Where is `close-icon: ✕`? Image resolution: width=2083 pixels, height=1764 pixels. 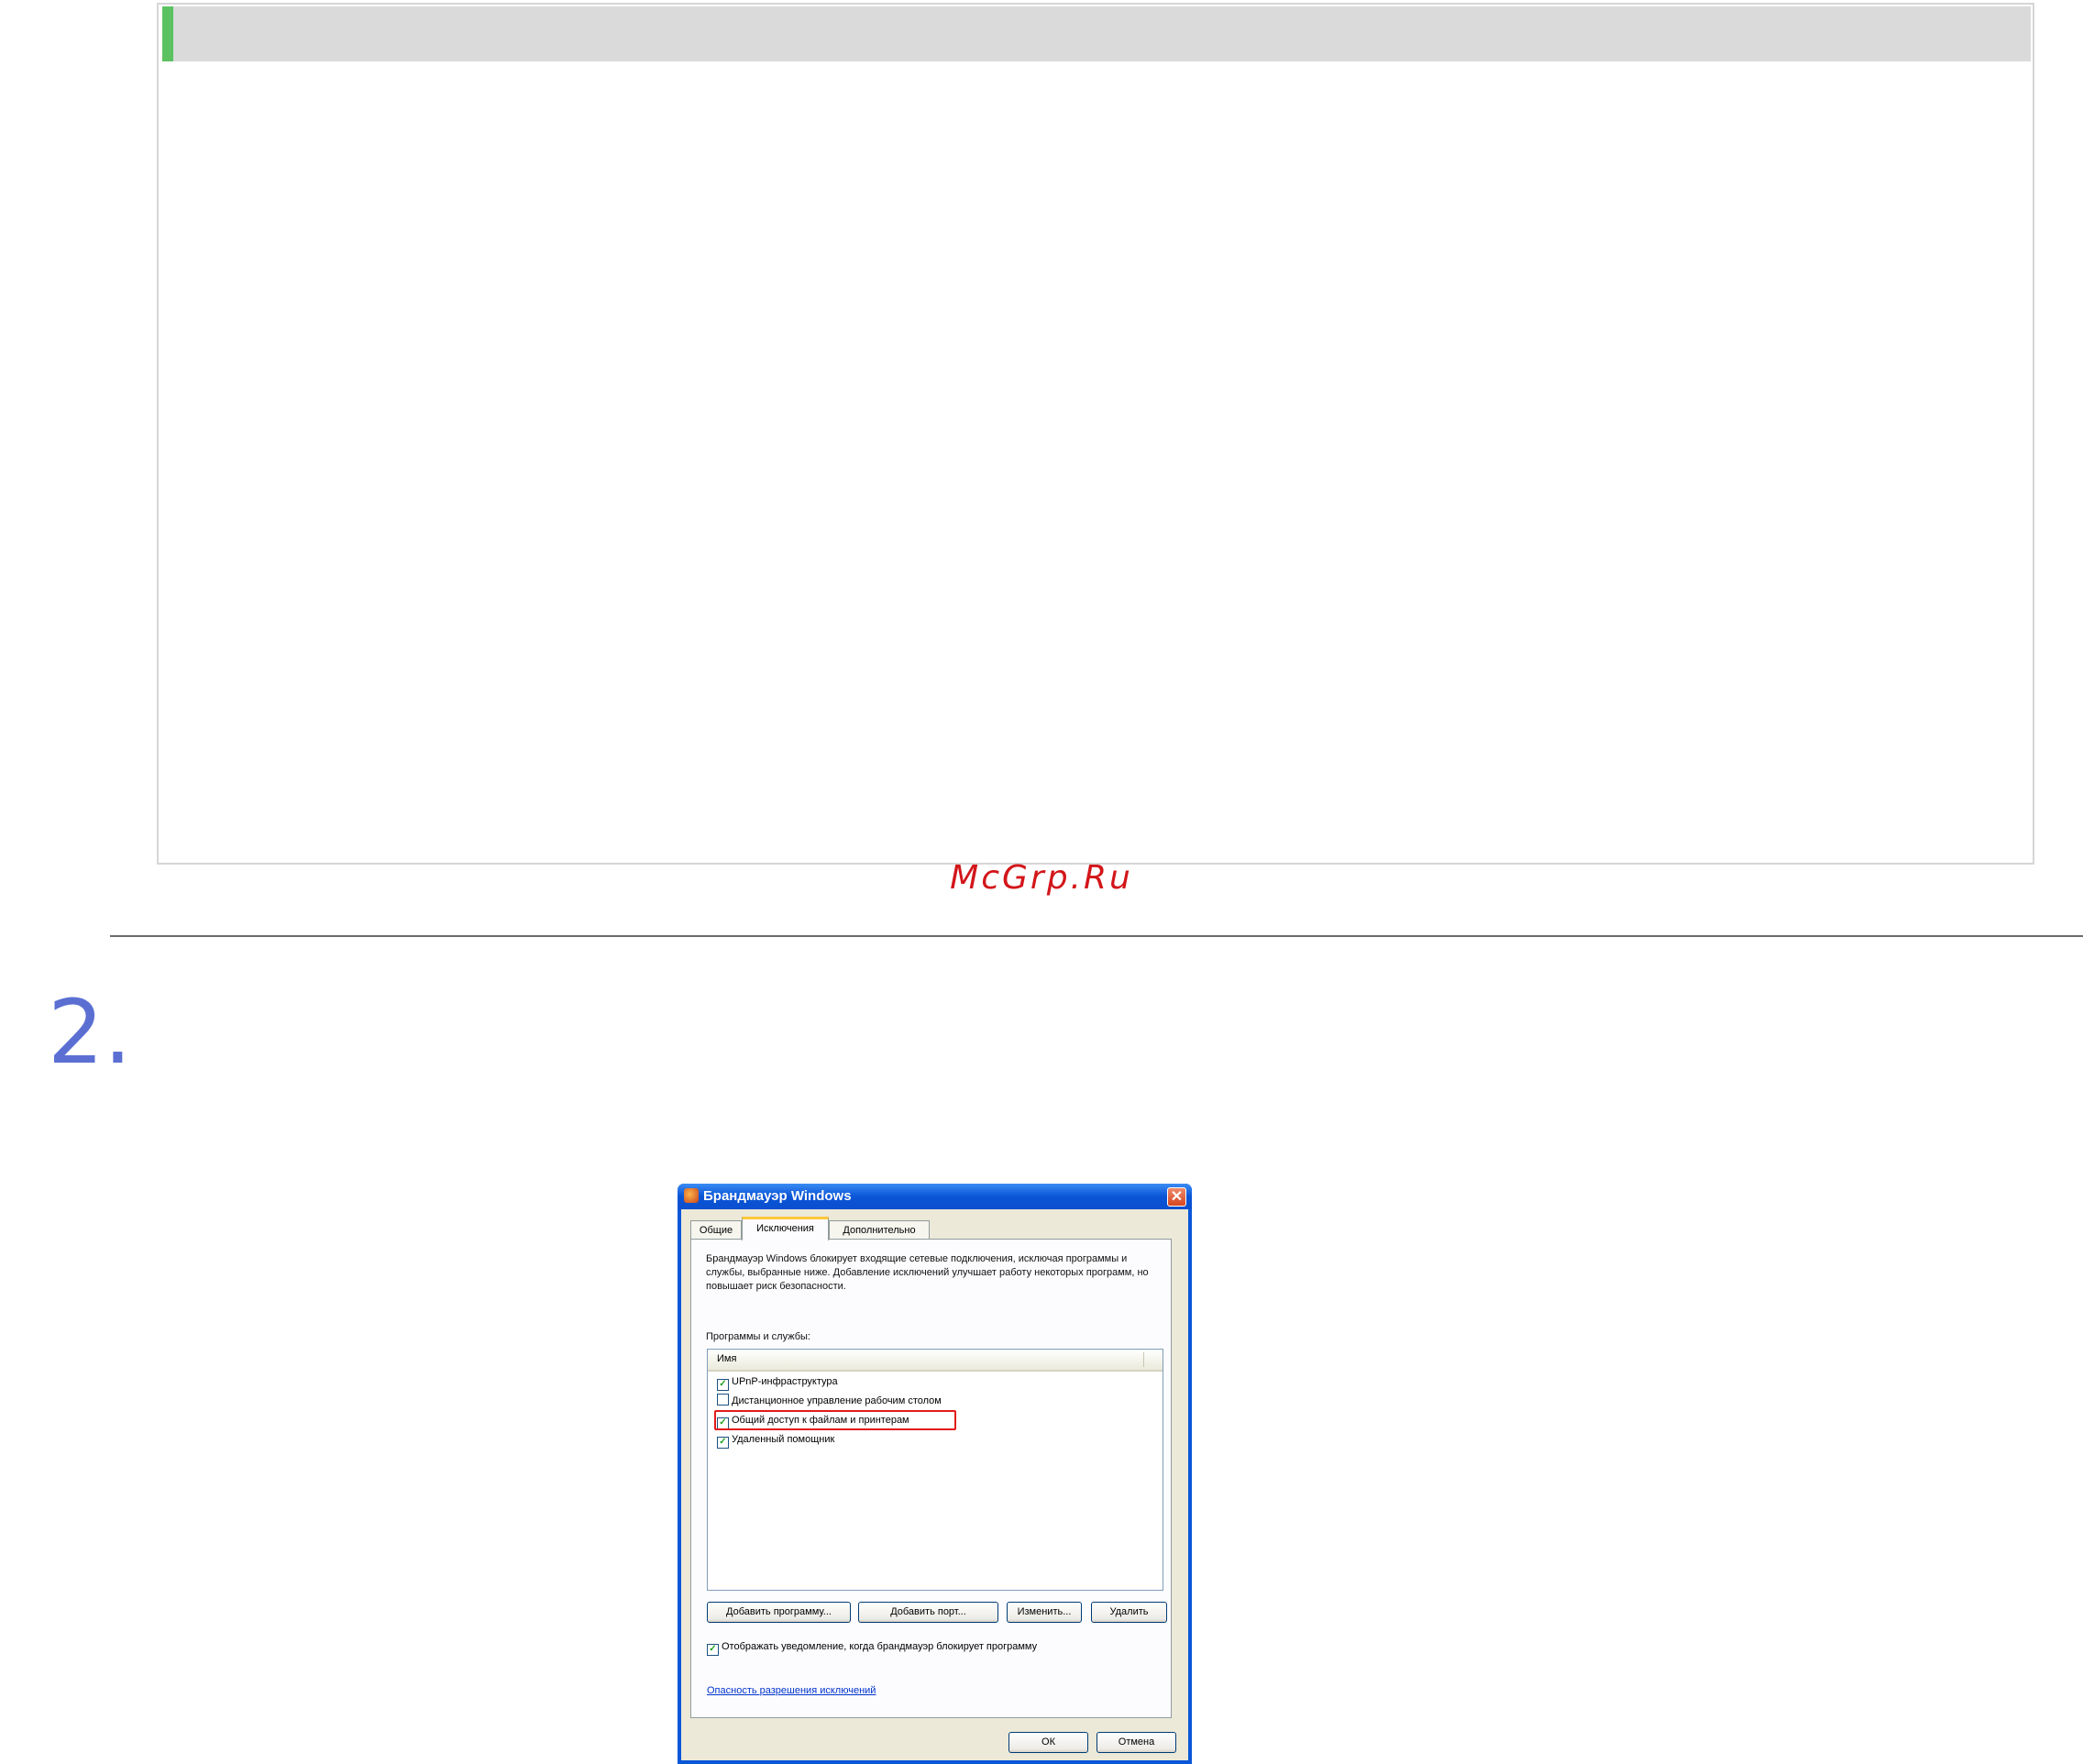 close-icon: ✕ is located at coordinates (1177, 1197).